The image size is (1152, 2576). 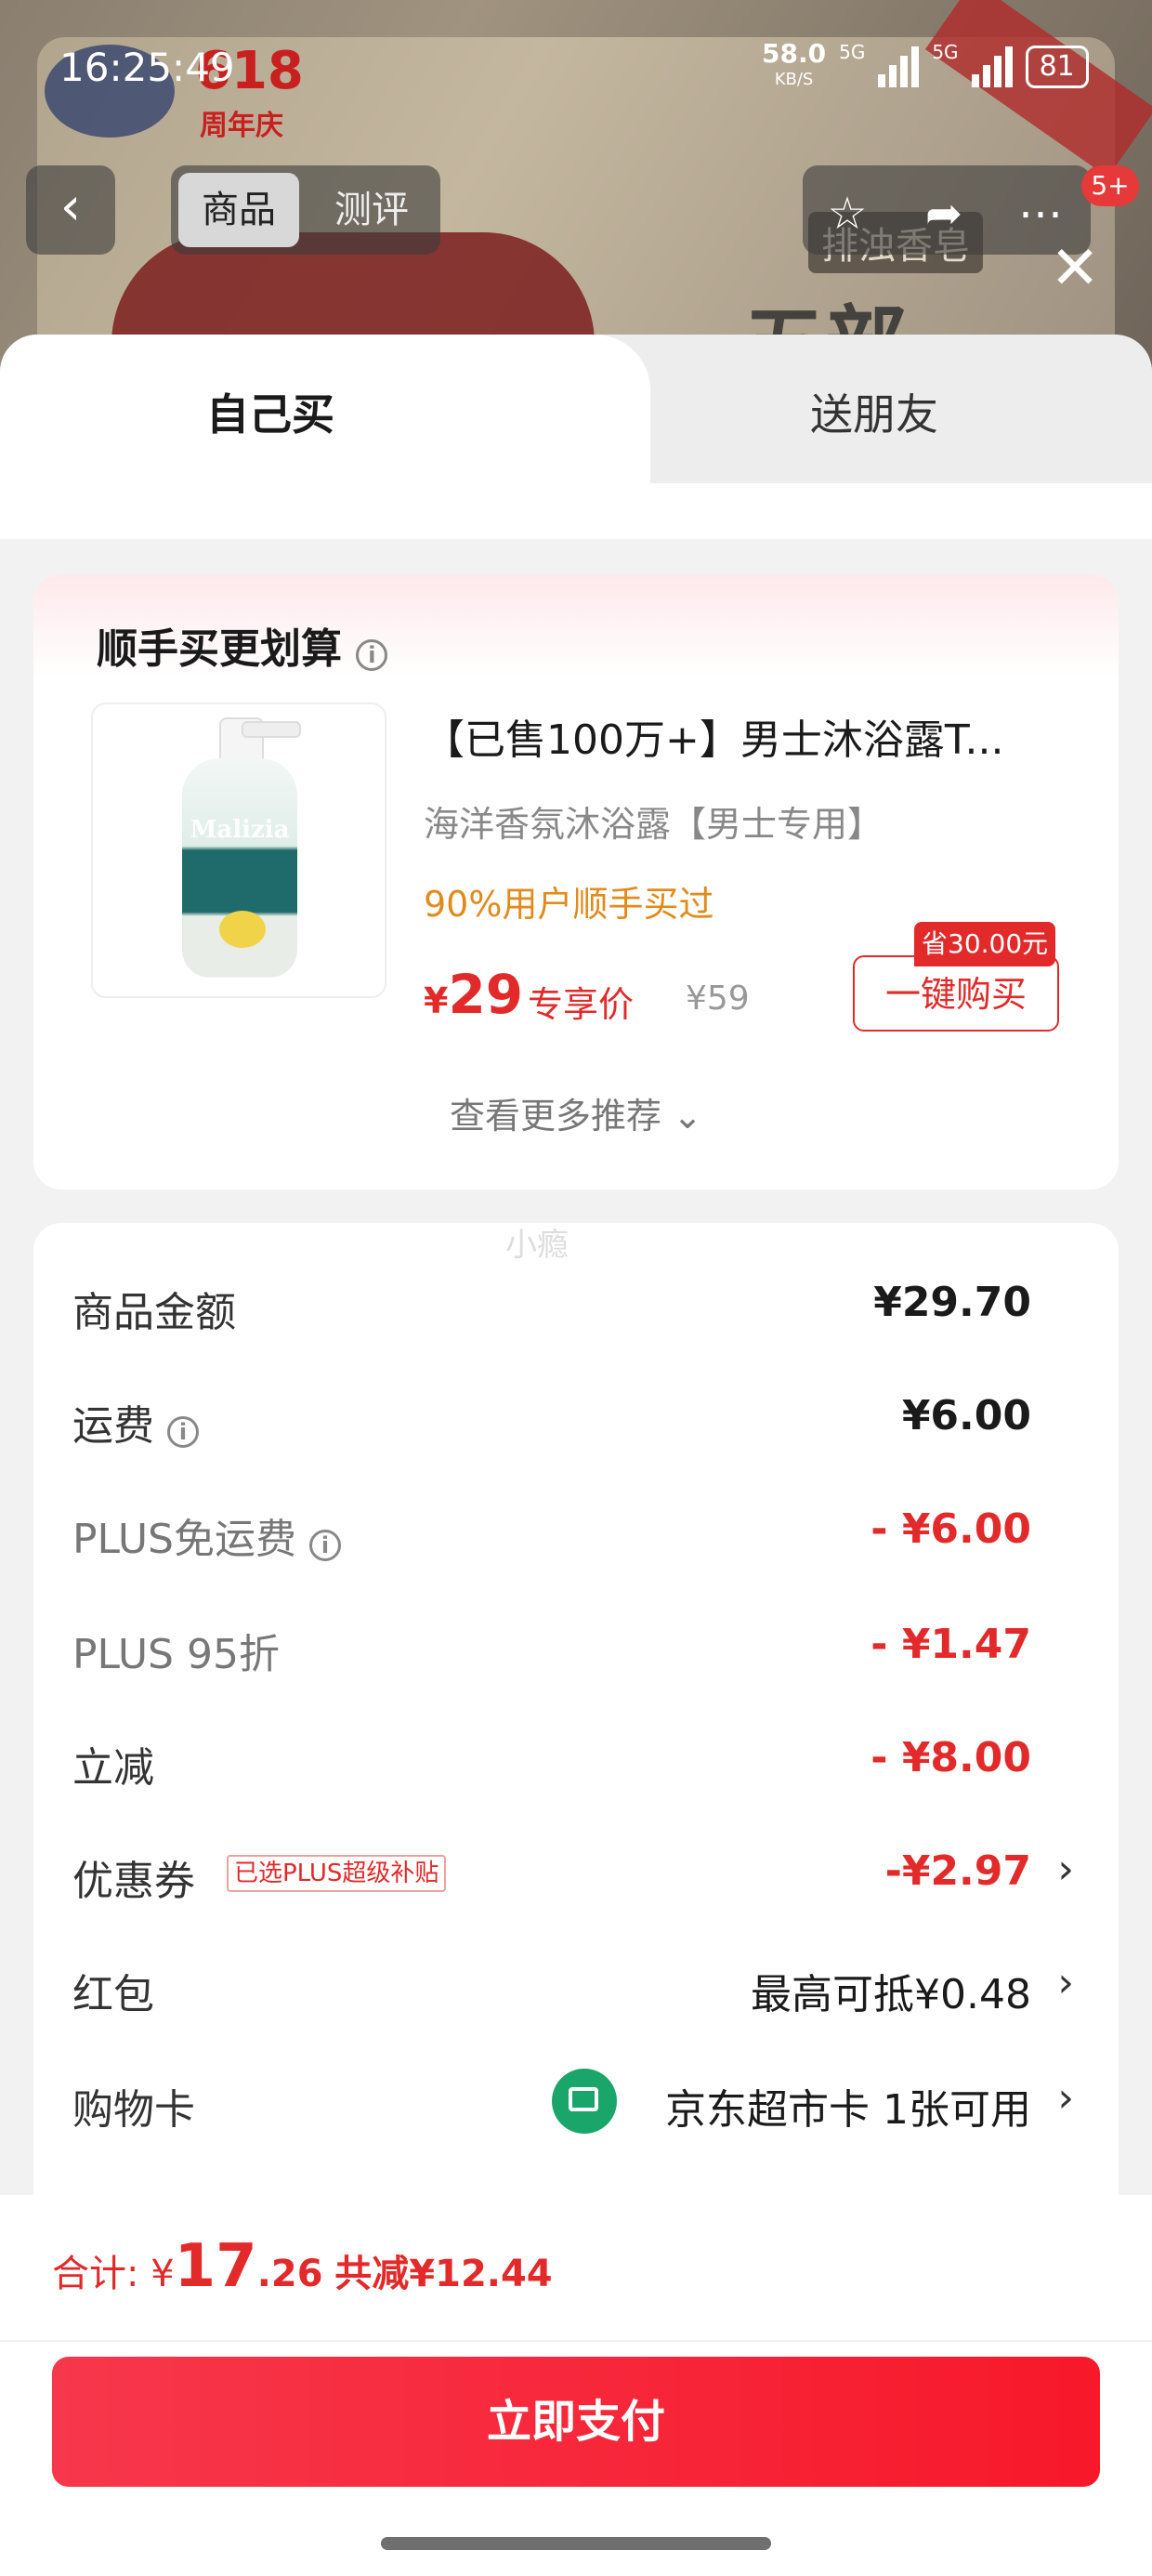 I want to click on price-label: 专享价, so click(x=581, y=1004).